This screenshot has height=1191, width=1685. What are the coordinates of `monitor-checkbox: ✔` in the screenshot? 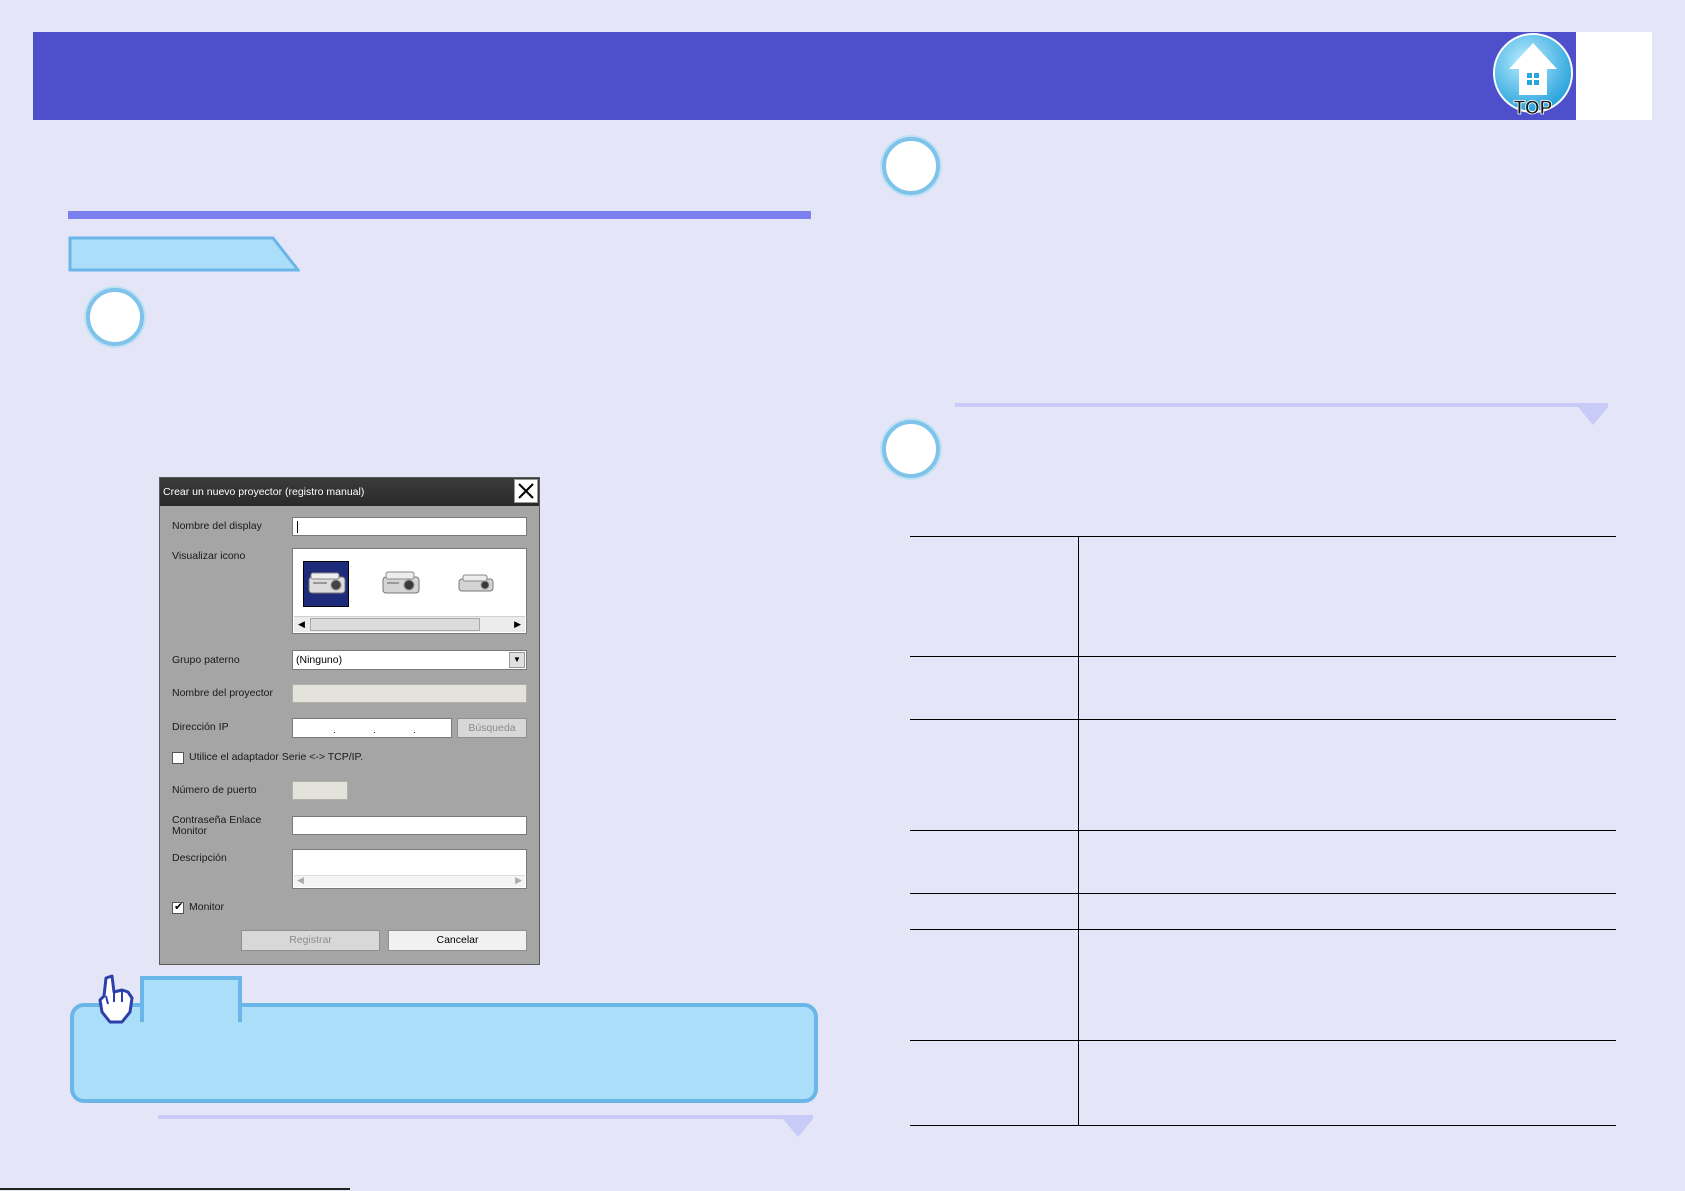 It's located at (178, 907).